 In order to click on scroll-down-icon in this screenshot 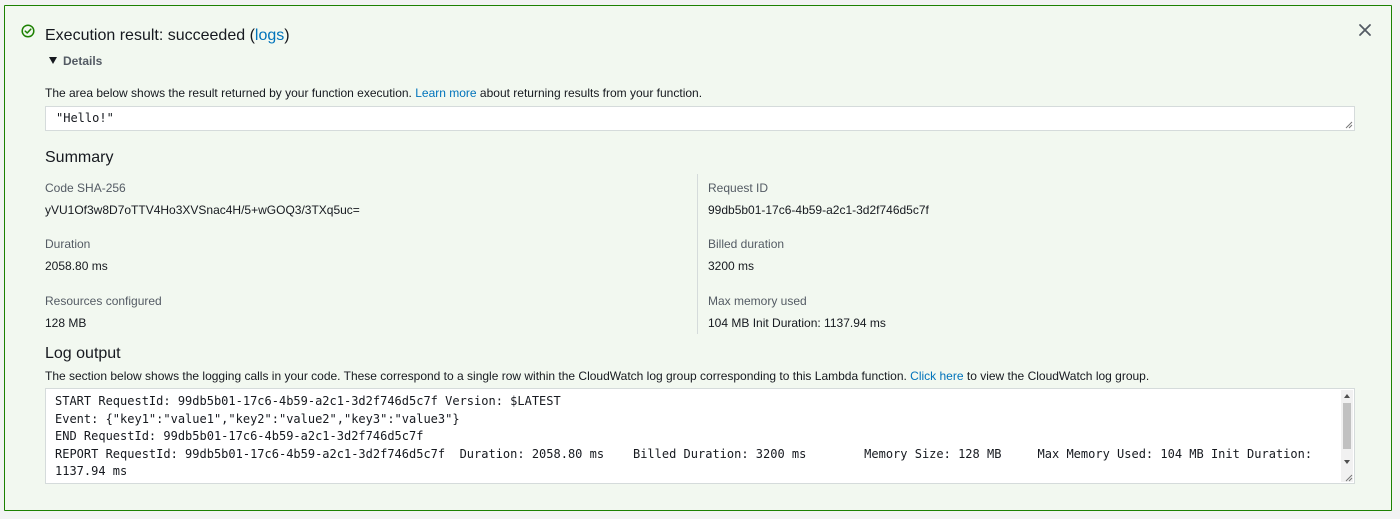, I will do `click(1347, 462)`.